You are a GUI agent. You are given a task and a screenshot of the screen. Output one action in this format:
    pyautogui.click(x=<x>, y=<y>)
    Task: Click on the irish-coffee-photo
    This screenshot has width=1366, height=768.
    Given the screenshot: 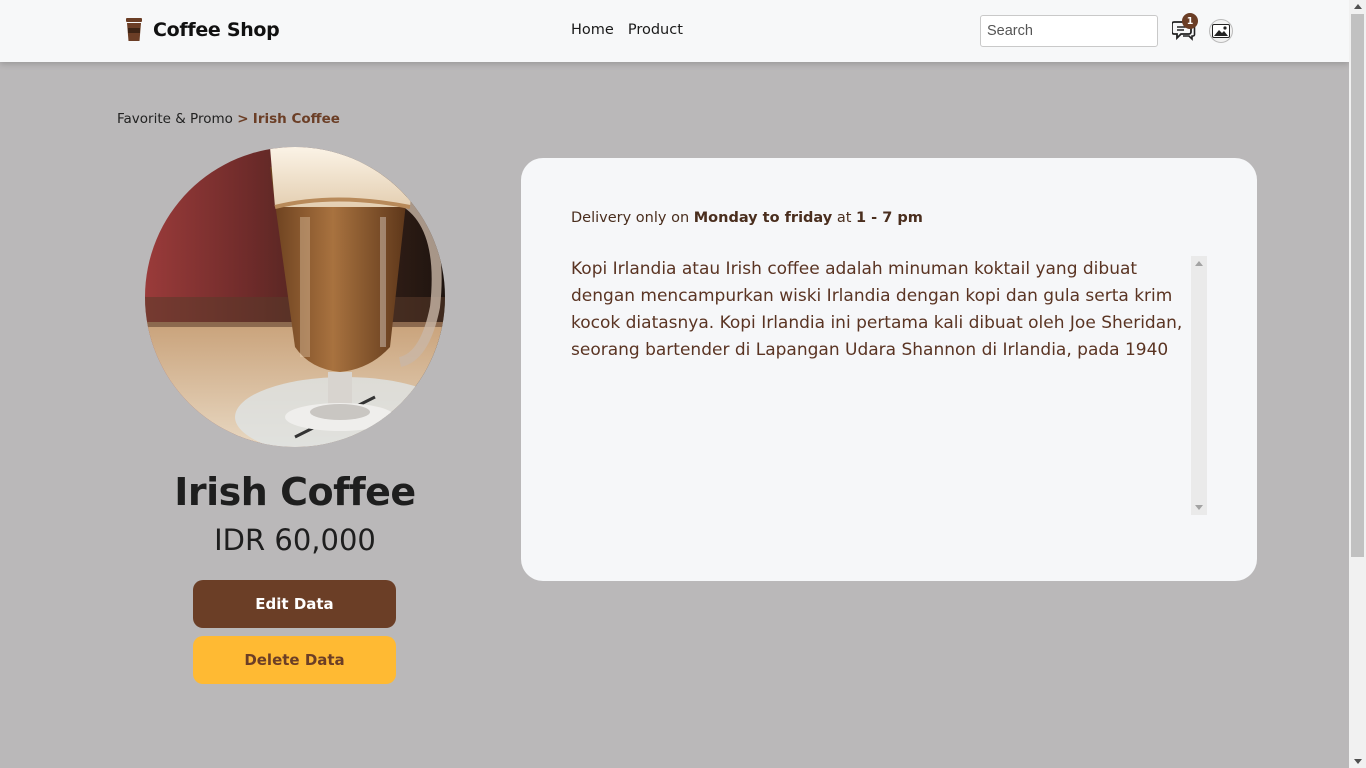 What is the action you would take?
    pyautogui.click(x=295, y=297)
    